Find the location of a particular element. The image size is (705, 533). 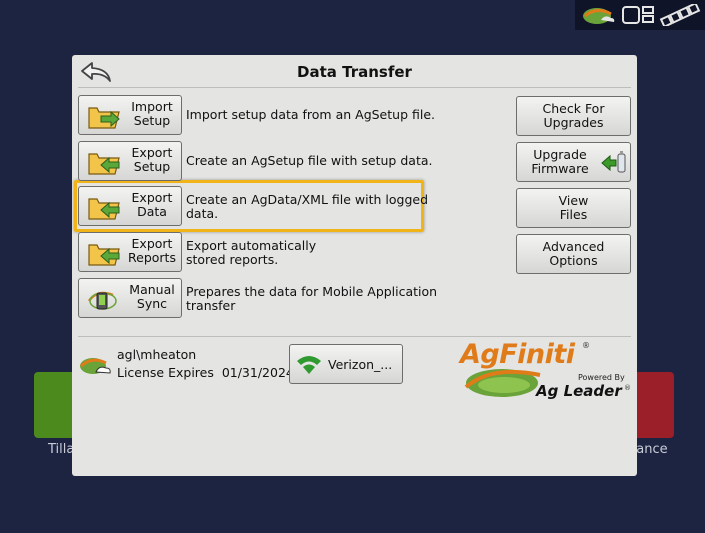

field-status-icon is located at coordinates (599, 15).